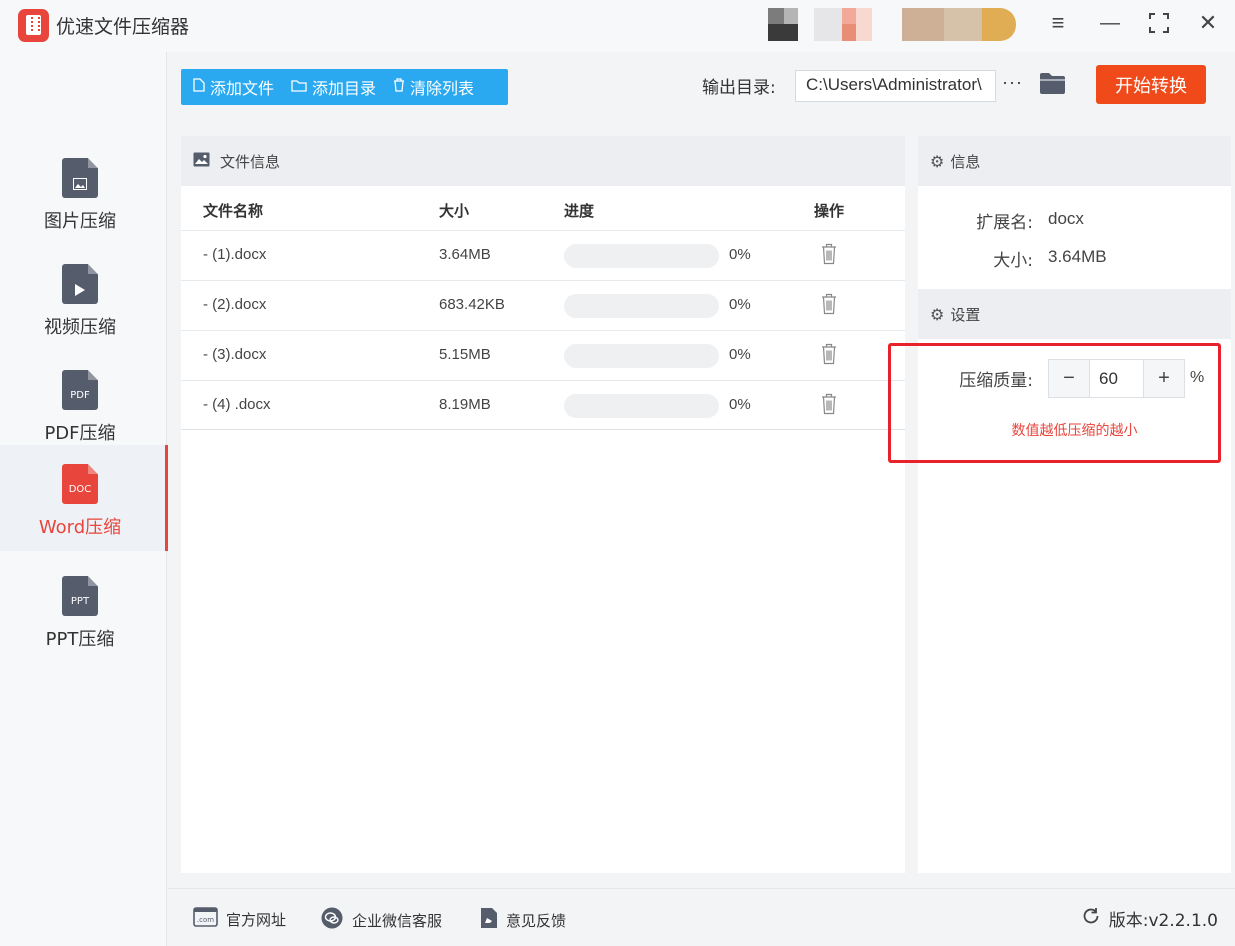 The image size is (1235, 946). I want to click on file-name: - (1).docx, so click(235, 254).